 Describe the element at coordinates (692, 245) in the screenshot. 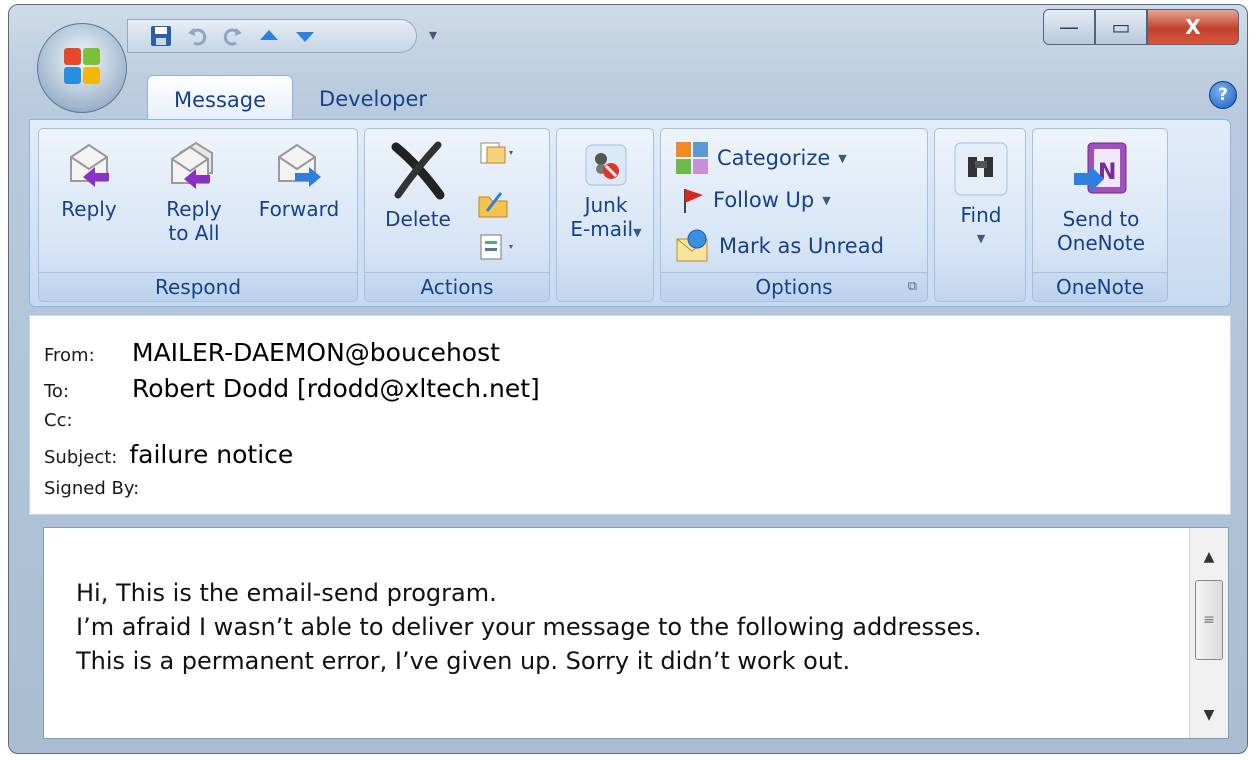

I see `unread-envelope-icon` at that location.